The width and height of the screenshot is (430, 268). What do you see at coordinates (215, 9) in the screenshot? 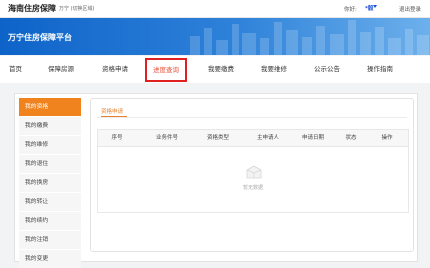
I see `top-bar: 海南住房保障 万宁 (切换区域) 你好: *毅 退出登录` at bounding box center [215, 9].